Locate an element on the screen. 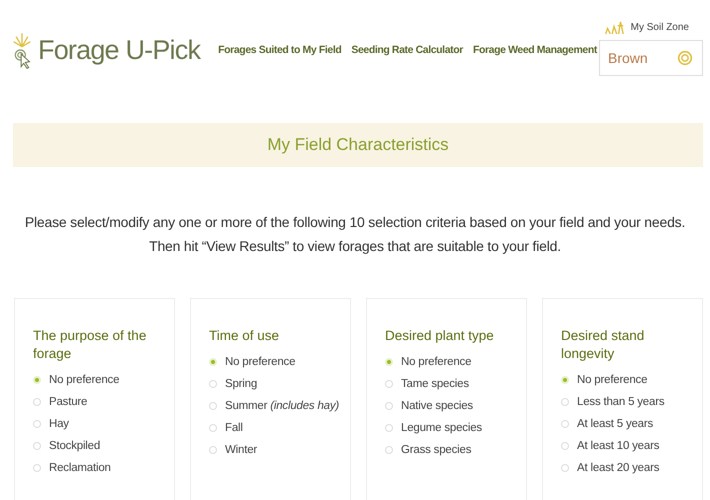 This screenshot has height=500, width=710. option-label: Winter is located at coordinates (241, 450).